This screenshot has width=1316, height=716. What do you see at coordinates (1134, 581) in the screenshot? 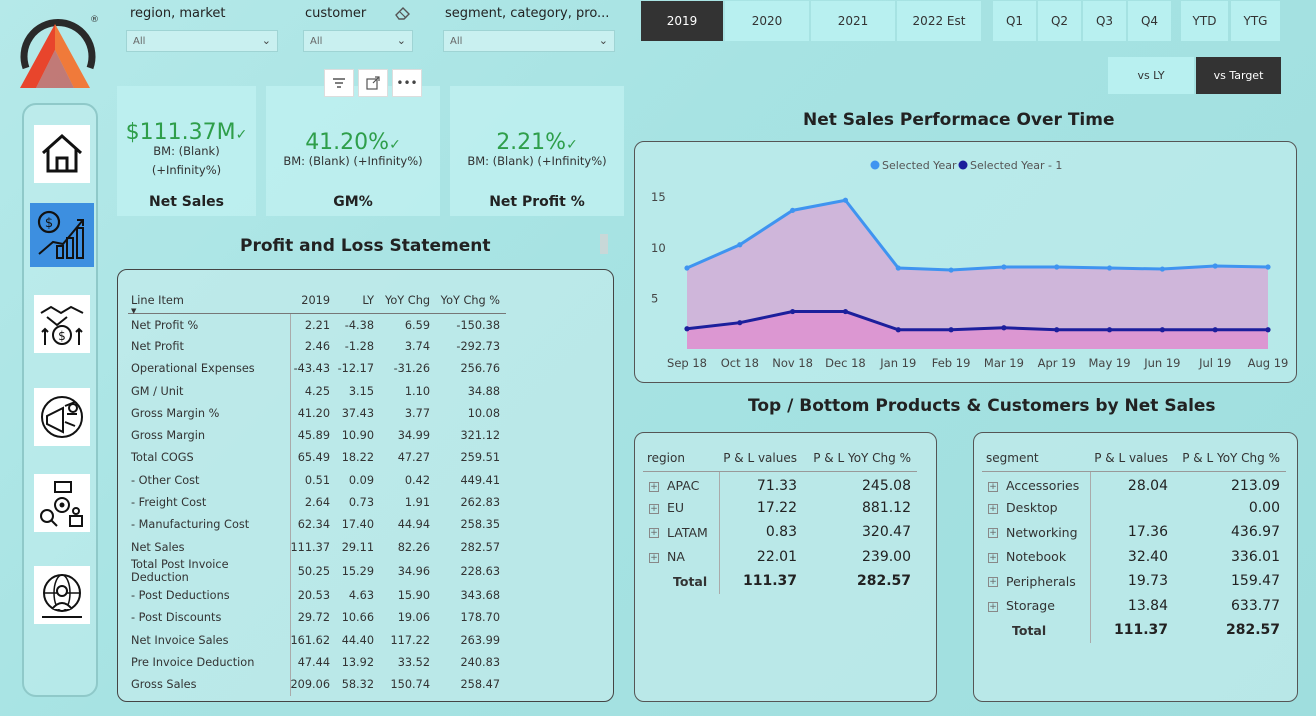
I see `table-row: + Peripherals 19.73 159.47` at bounding box center [1134, 581].